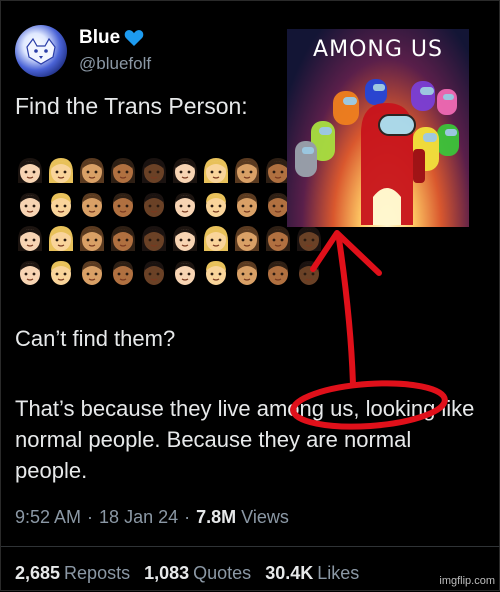  I want to click on tweet-time: 9:52 AM, so click(48, 517).